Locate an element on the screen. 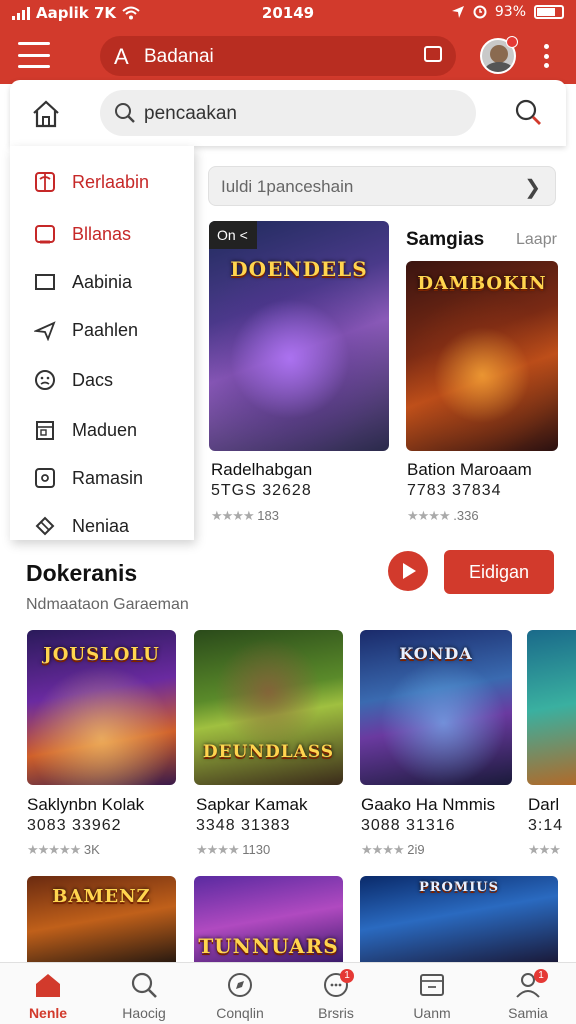 The image size is (576, 1024). drawer-item-label: Neniaa is located at coordinates (101, 525).